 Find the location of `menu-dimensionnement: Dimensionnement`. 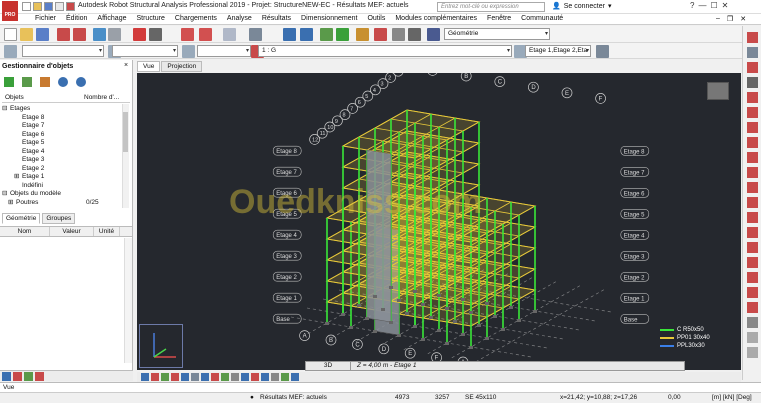

menu-dimensionnement: Dimensionnement is located at coordinates (329, 19).